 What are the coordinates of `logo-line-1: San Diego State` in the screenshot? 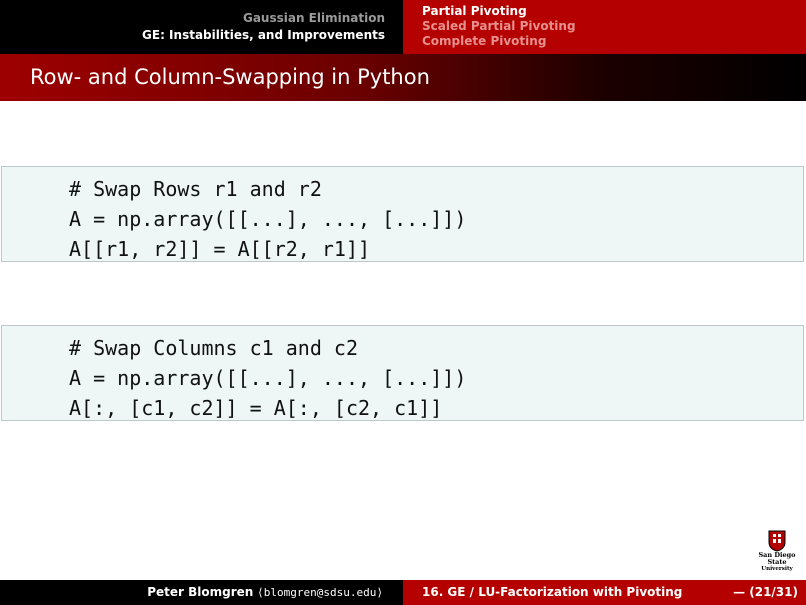 It's located at (777, 558).